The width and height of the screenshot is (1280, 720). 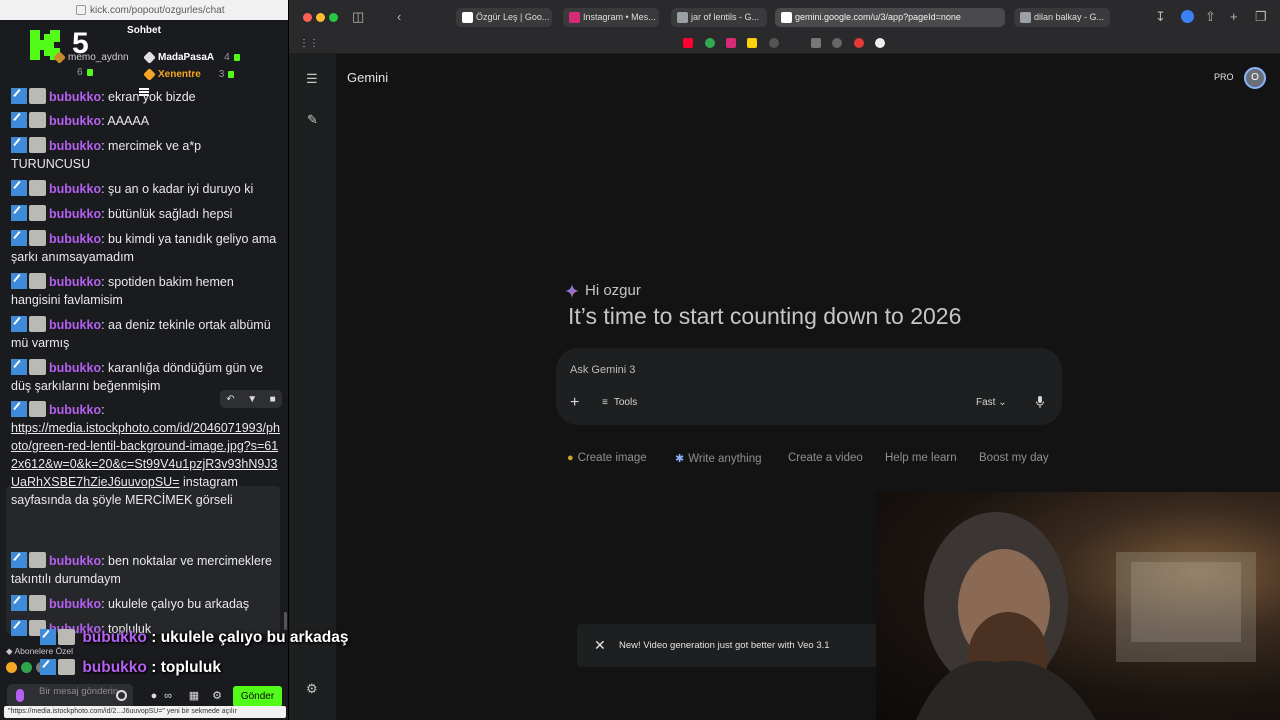 What do you see at coordinates (991, 402) in the screenshot?
I see `model-mode-dropdown: Fast ⌄` at bounding box center [991, 402].